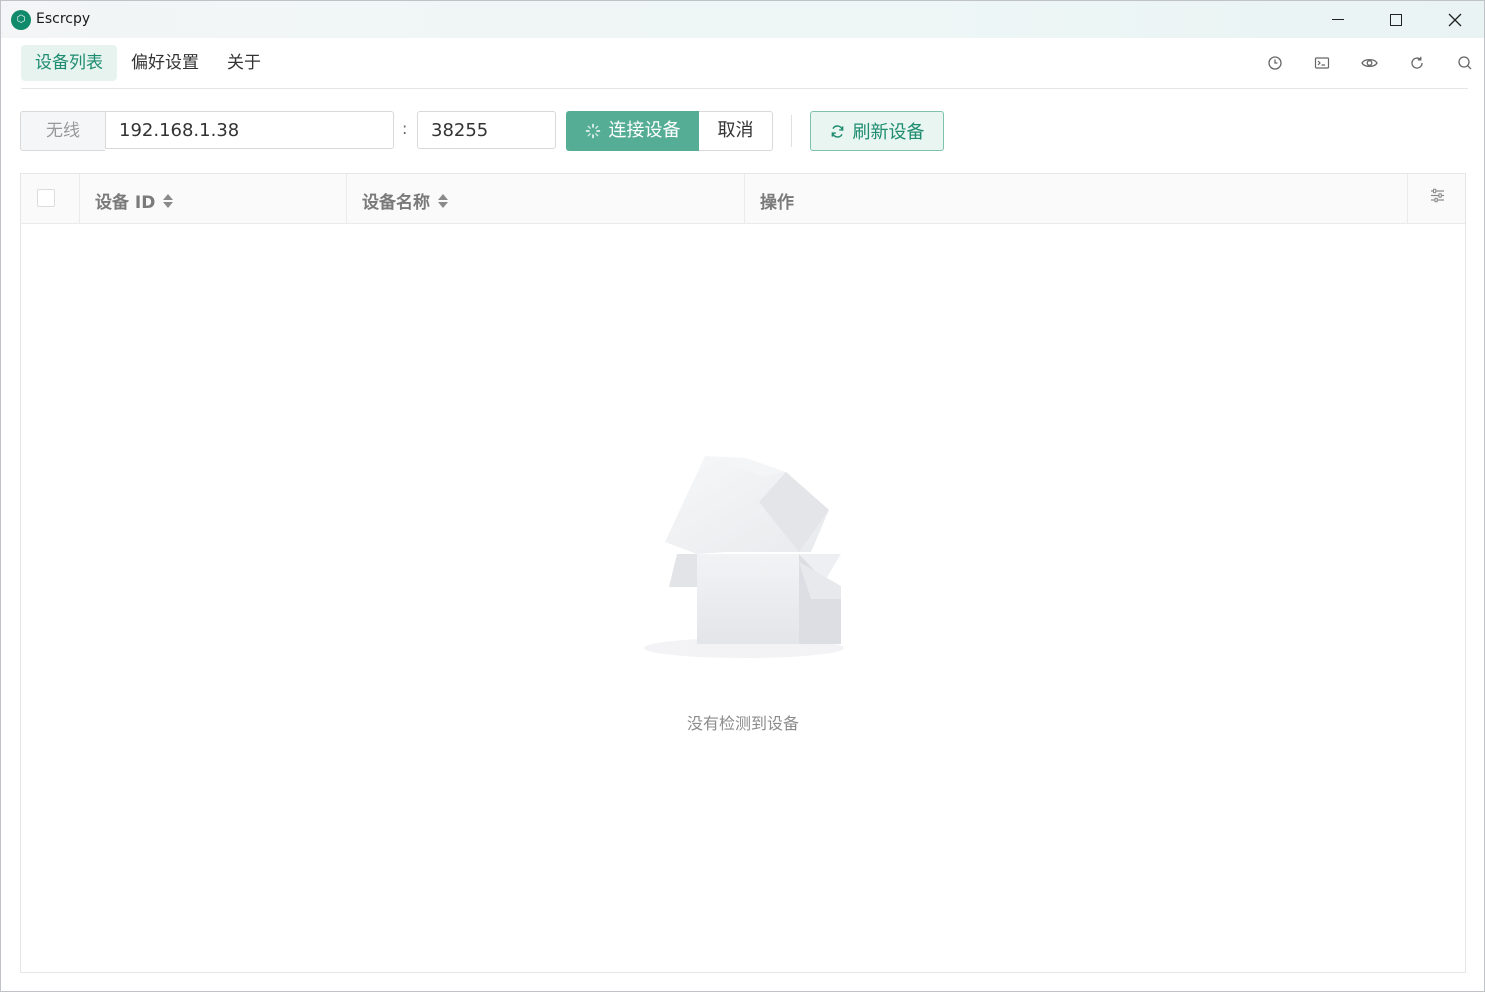 Image resolution: width=1485 pixels, height=992 pixels. What do you see at coordinates (742, 19) in the screenshot?
I see `title-bar: ⬡ Escrcpy` at bounding box center [742, 19].